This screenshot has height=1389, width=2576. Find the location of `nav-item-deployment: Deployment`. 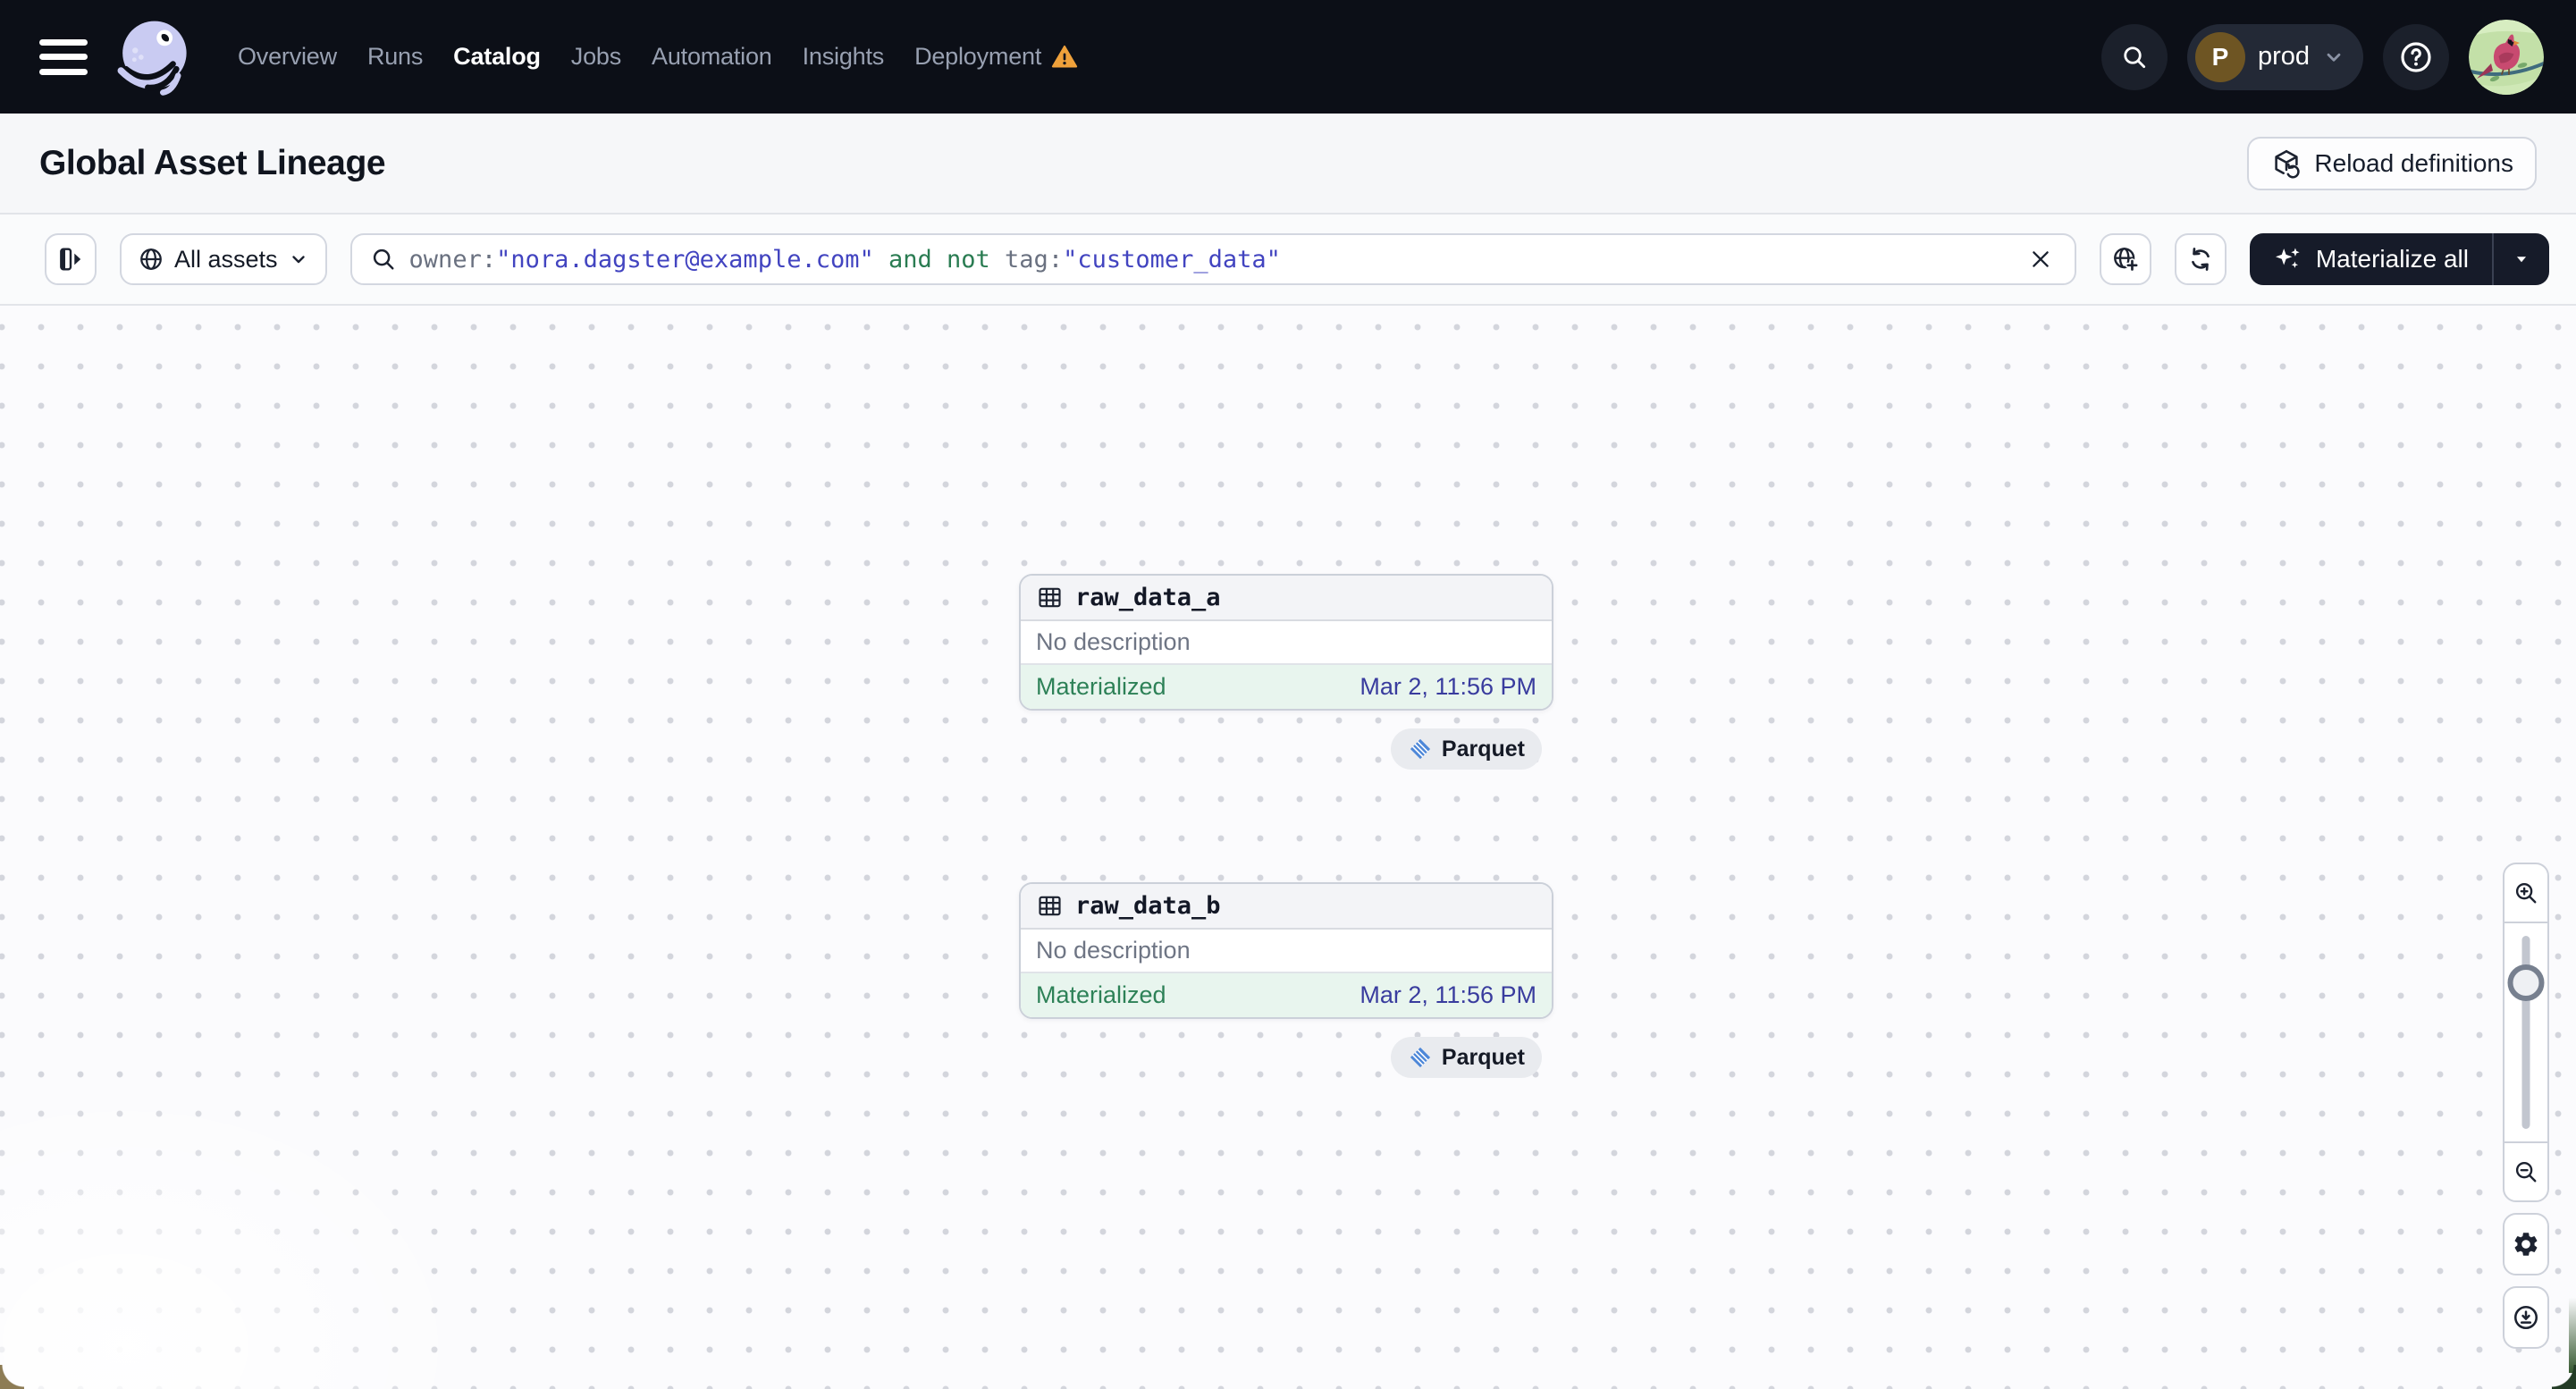

nav-item-deployment: Deployment is located at coordinates (997, 57).